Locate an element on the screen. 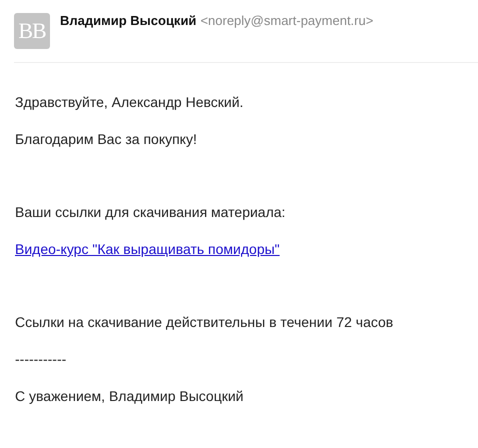 This screenshot has width=478, height=448. sender-email: <noreply@smart-payment.ru> is located at coordinates (287, 20).